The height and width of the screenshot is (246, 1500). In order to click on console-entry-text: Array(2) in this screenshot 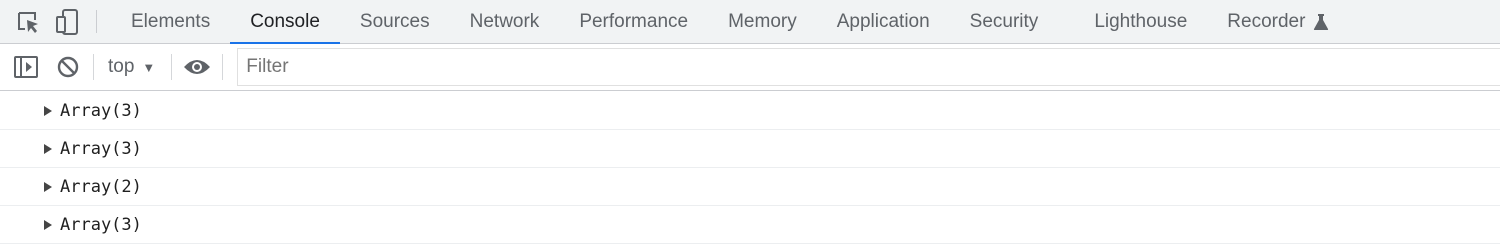, I will do `click(101, 186)`.